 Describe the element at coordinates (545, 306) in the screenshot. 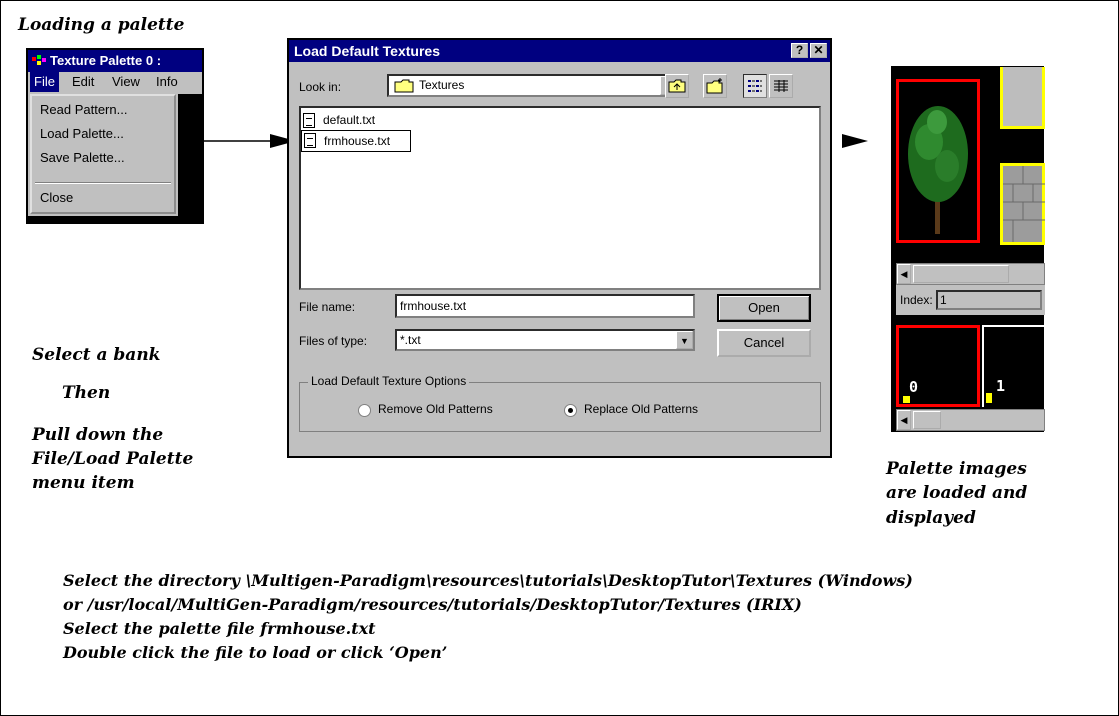

I see `file-name-input: frmhouse.txt` at that location.